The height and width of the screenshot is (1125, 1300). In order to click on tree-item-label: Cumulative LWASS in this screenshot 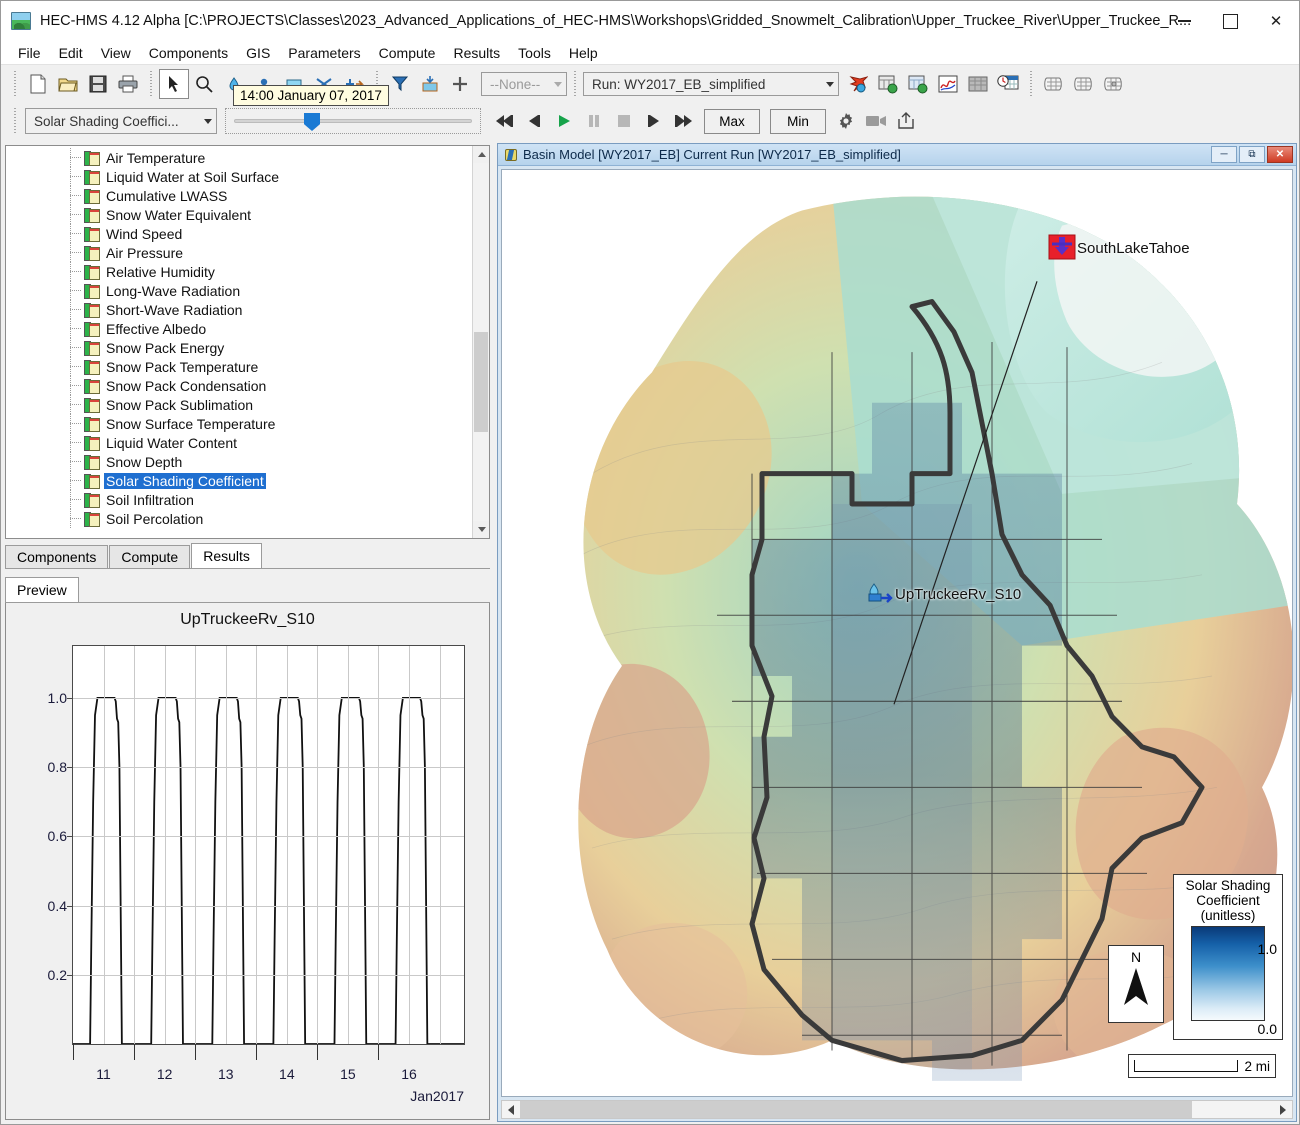, I will do `click(167, 195)`.